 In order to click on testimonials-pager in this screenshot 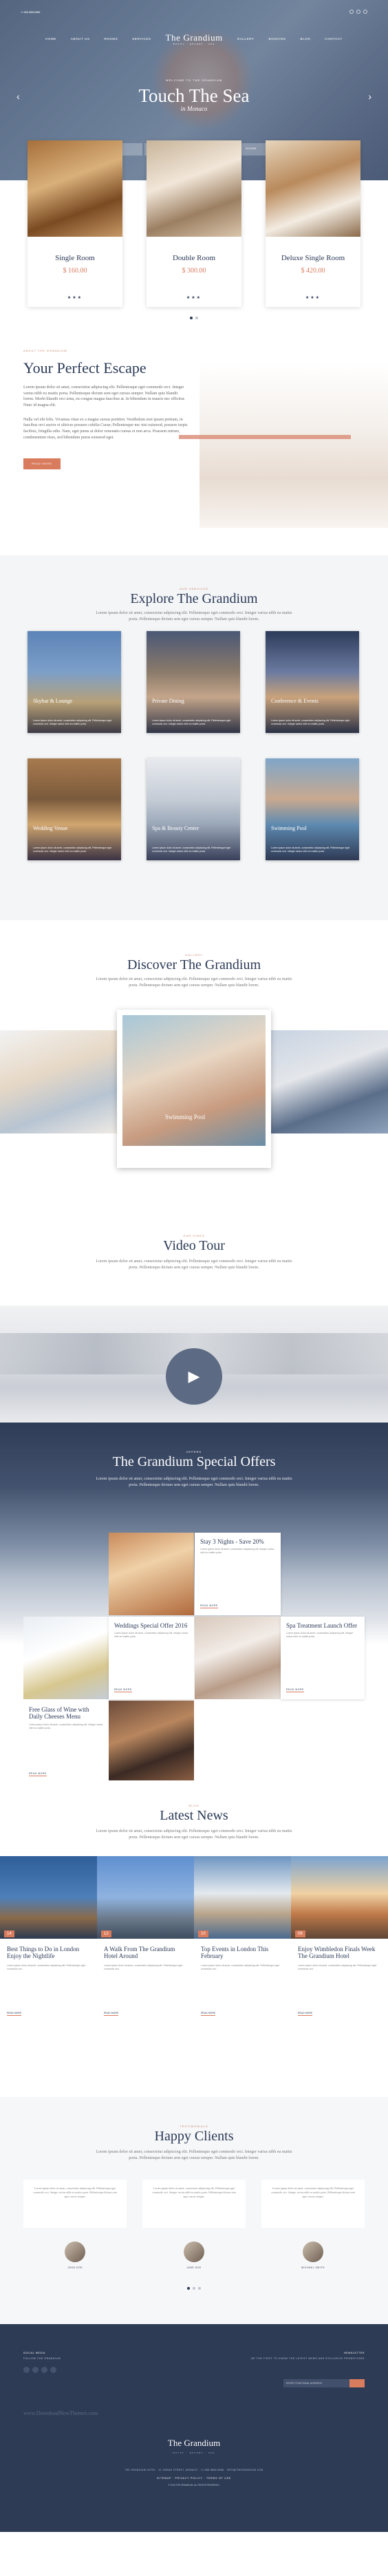, I will do `click(194, 2288)`.